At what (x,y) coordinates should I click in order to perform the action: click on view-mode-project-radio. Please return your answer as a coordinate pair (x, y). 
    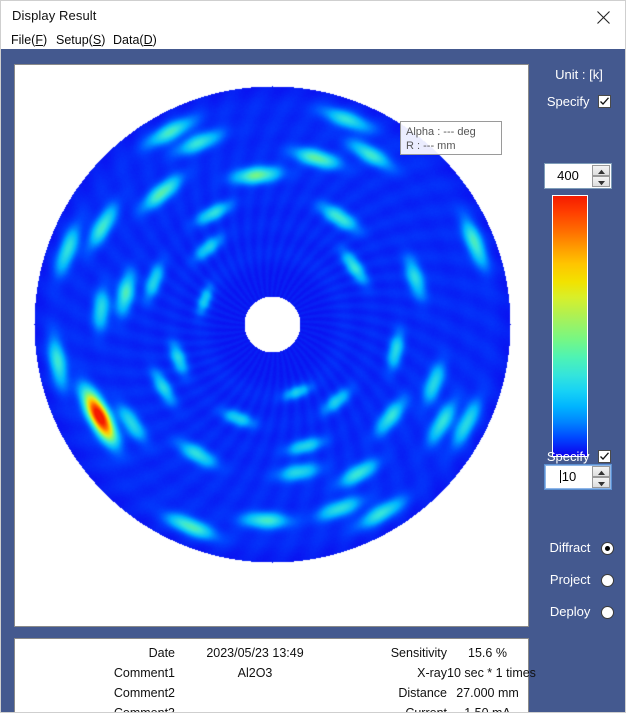
    Looking at the image, I should click on (607, 580).